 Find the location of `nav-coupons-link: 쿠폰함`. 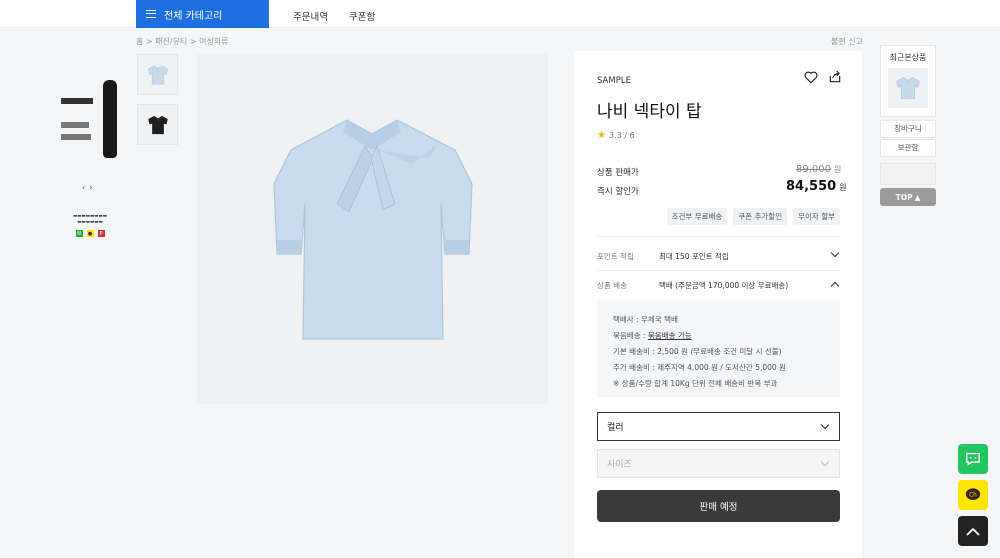

nav-coupons-link: 쿠폰함 is located at coordinates (362, 16).